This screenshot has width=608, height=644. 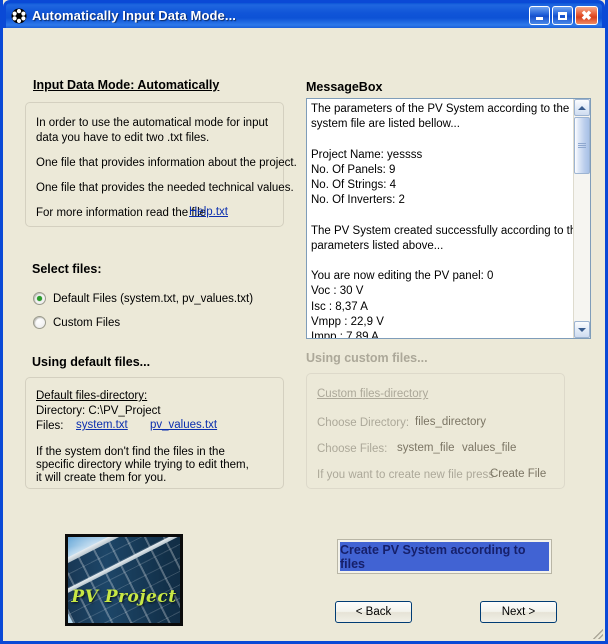 I want to click on maximize-button, so click(x=562, y=15).